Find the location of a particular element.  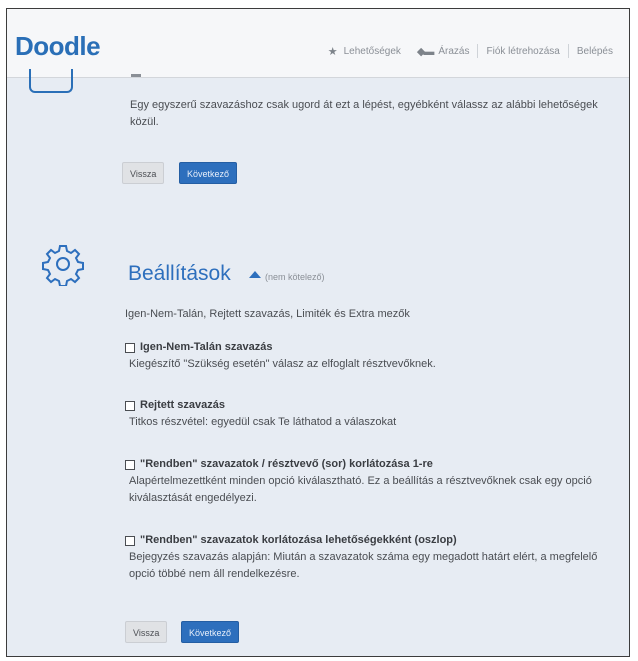

nav-signup-link: Fiók létrehozása is located at coordinates (522, 51).